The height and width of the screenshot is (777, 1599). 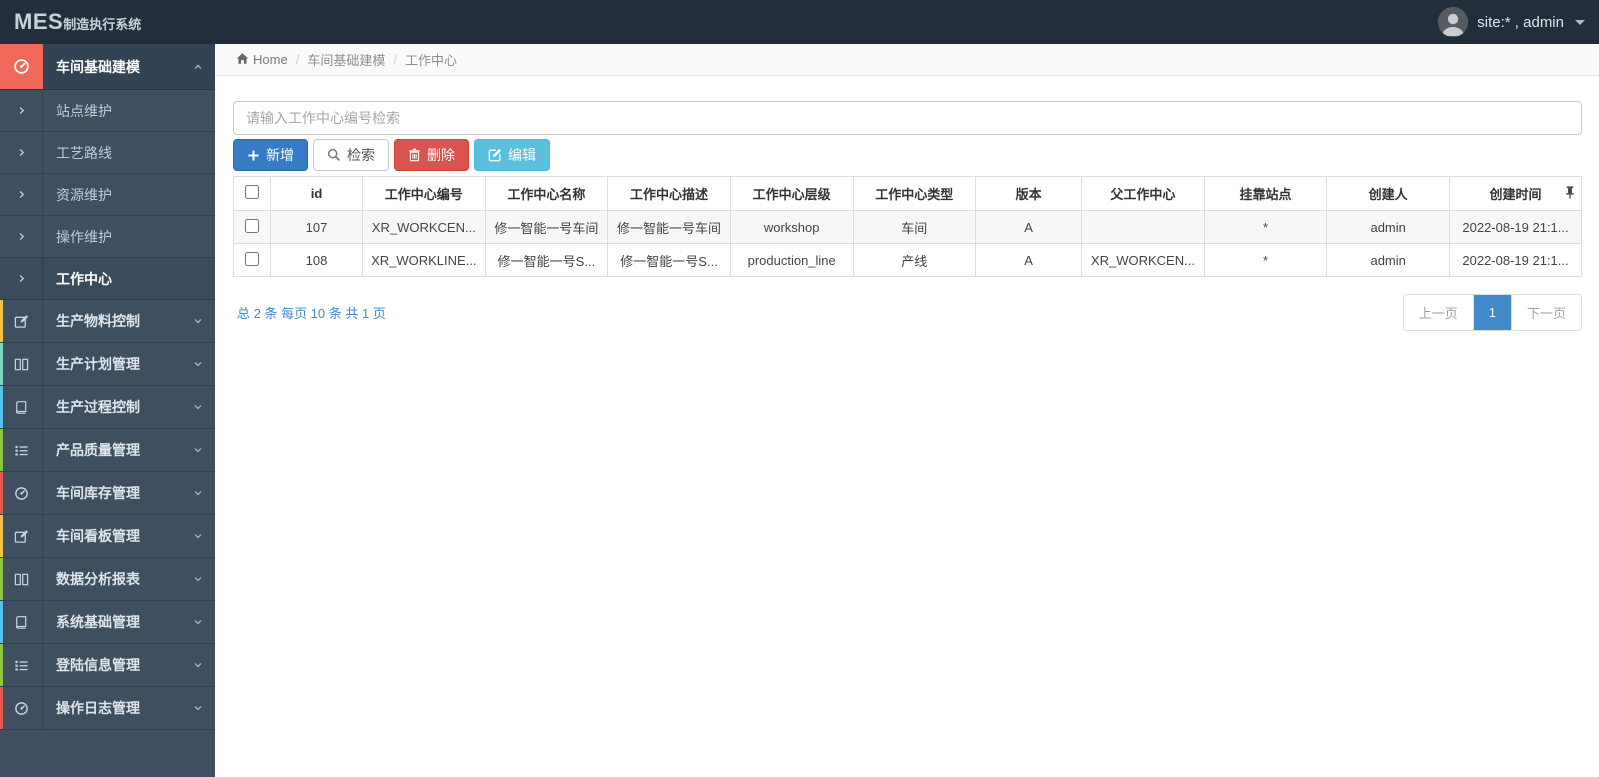 What do you see at coordinates (316, 193) in the screenshot?
I see `column-header-id: id` at bounding box center [316, 193].